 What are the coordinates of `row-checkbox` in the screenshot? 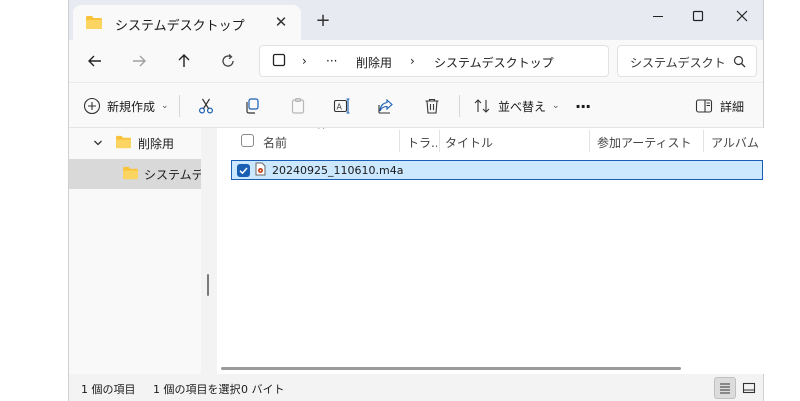 It's located at (243, 170).